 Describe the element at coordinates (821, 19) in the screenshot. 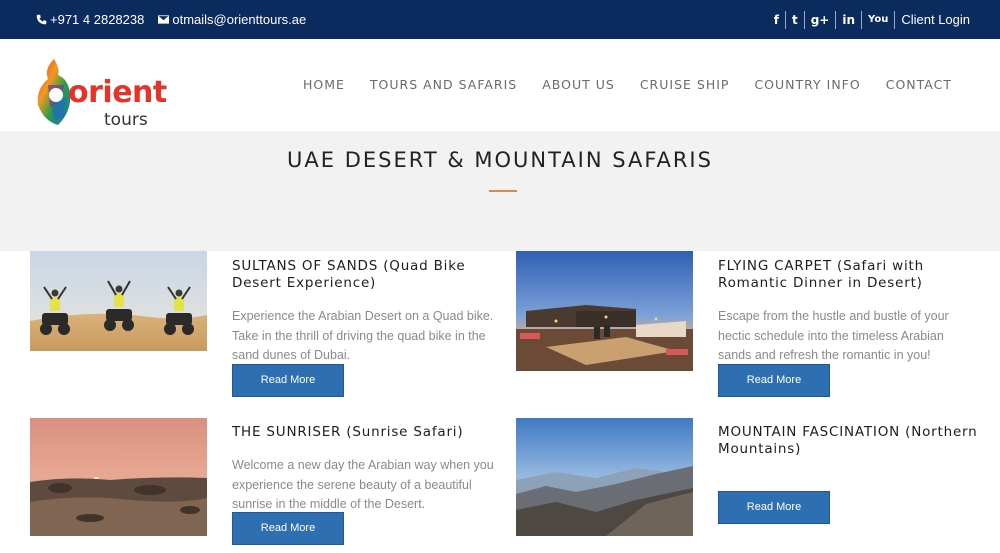

I see `google-plus-icon: g+` at that location.